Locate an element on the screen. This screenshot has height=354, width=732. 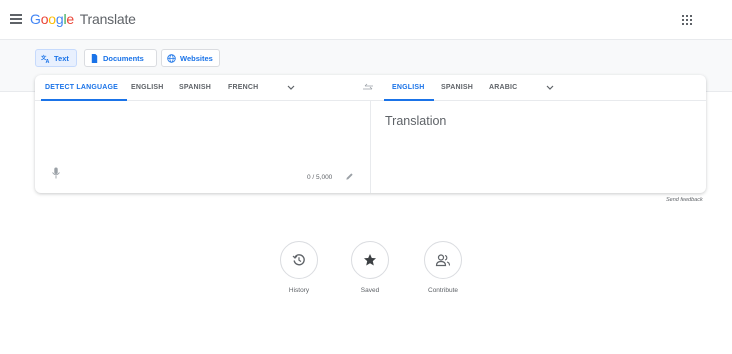
star-icon is located at coordinates (370, 260).